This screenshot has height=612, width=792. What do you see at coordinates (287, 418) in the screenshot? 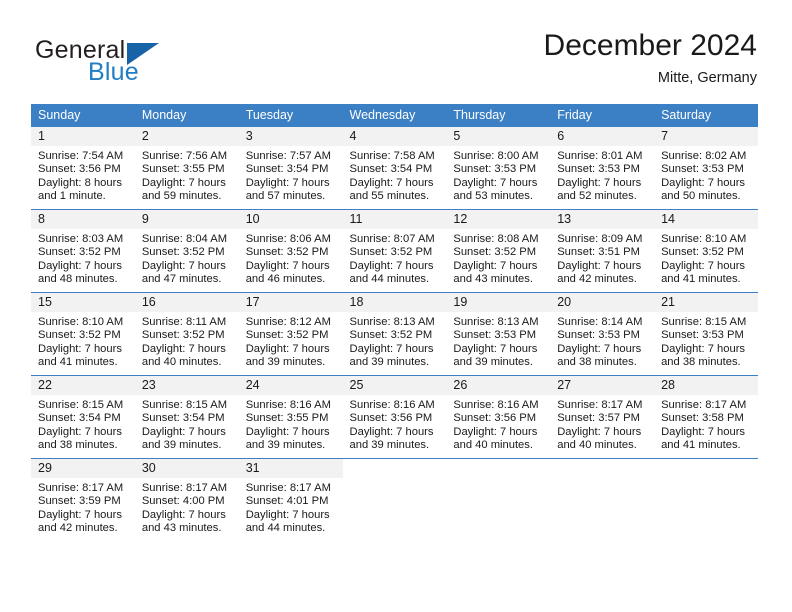
I see `sunset-text: Sunset: 3:55 PM` at bounding box center [287, 418].